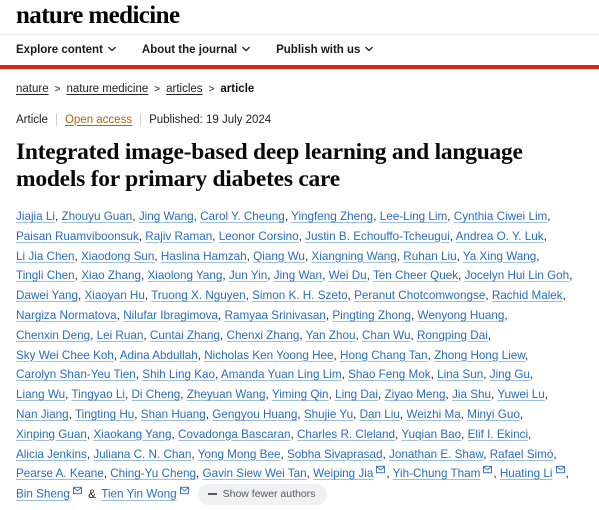  I want to click on breadcrumb-item-nature: nature, so click(32, 89).